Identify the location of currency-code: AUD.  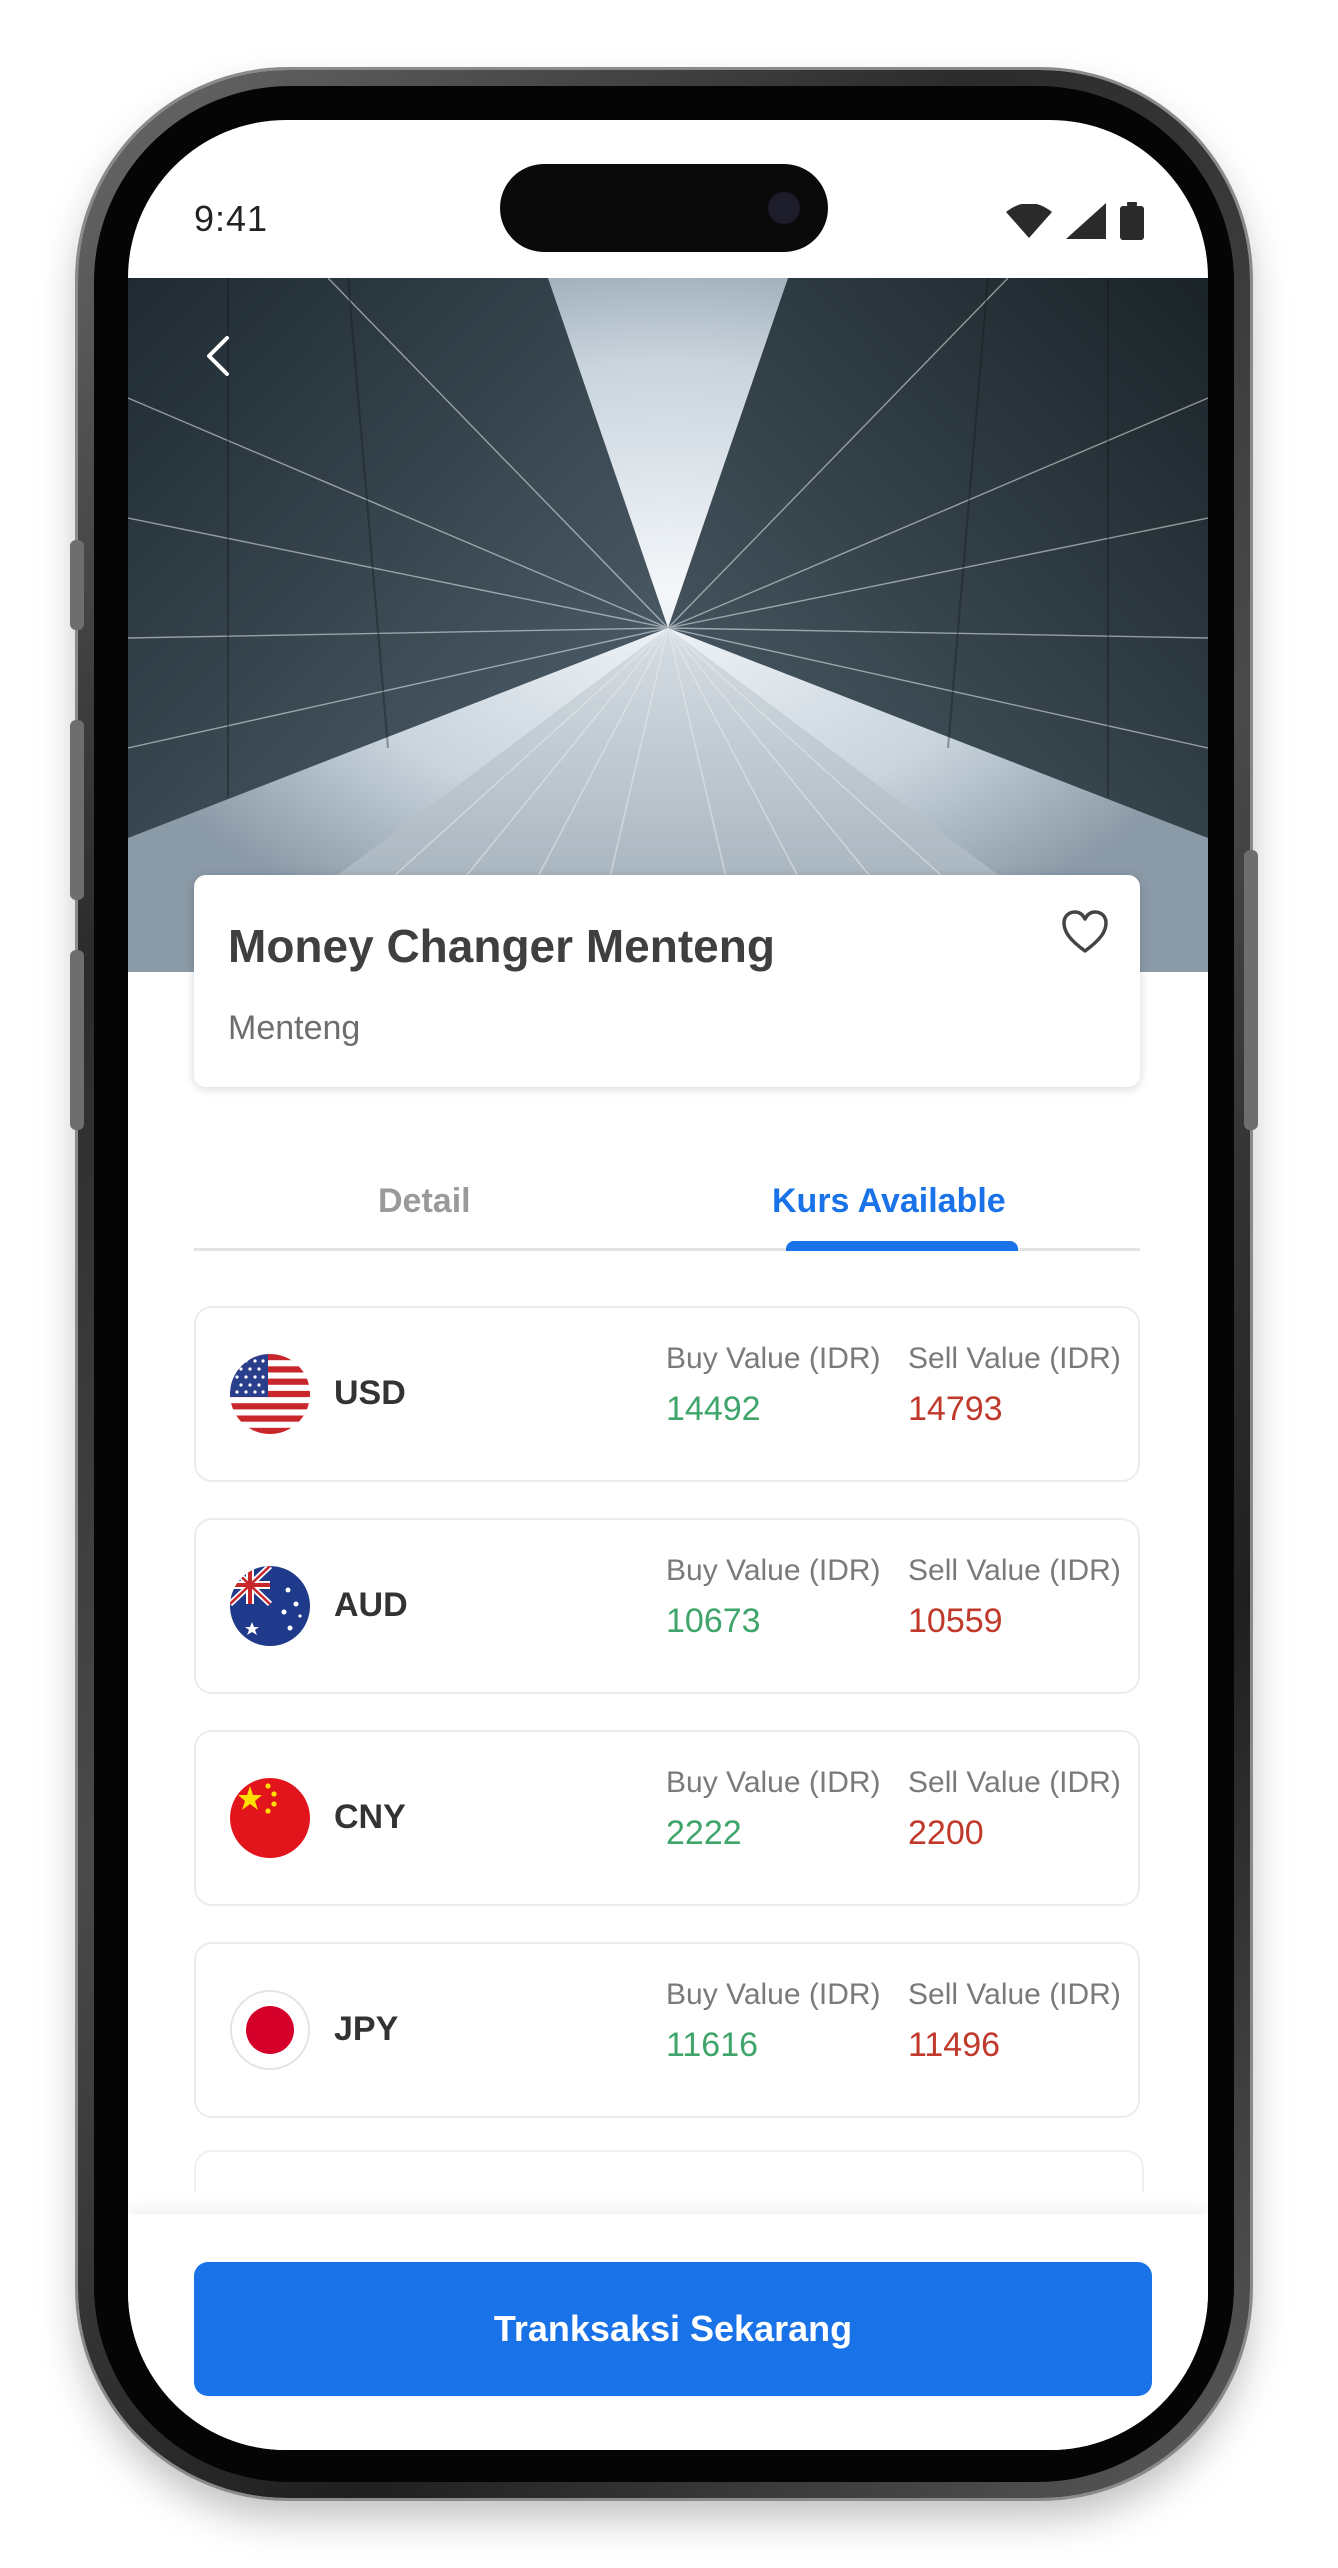
(371, 1605).